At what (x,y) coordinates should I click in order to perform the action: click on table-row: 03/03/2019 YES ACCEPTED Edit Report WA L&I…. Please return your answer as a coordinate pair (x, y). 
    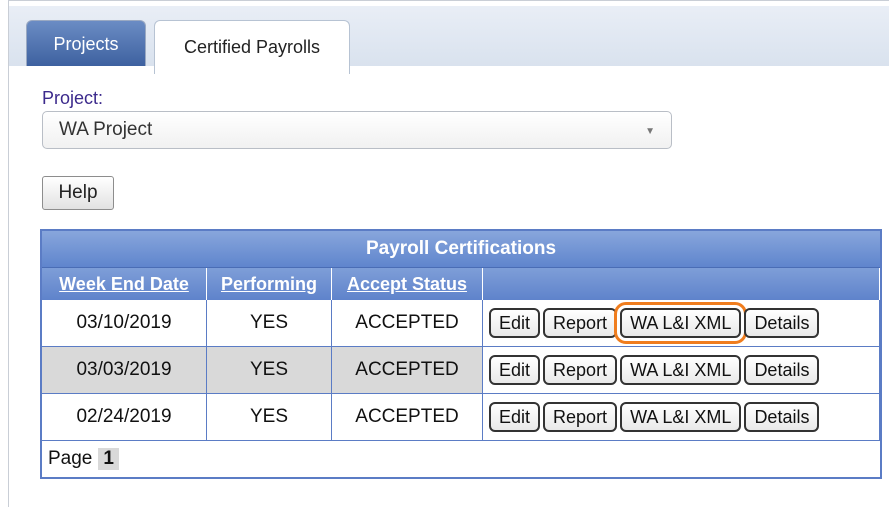
    Looking at the image, I should click on (461, 370).